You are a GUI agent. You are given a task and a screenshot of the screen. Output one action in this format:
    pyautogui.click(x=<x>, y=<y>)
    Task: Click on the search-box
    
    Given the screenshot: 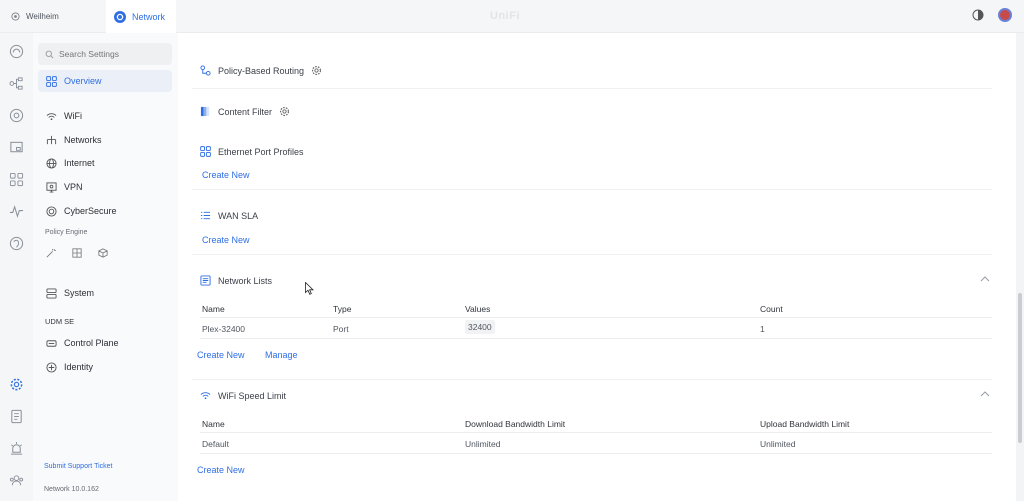 What is the action you would take?
    pyautogui.click(x=105, y=54)
    